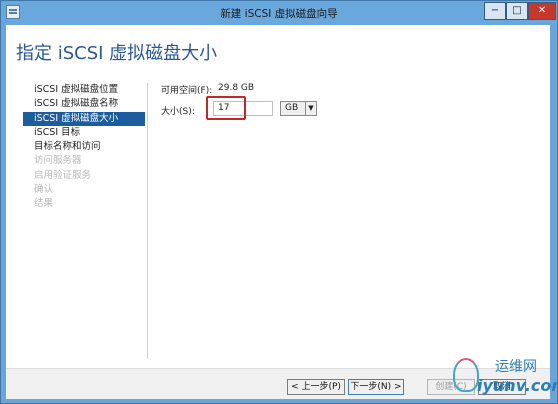 Image resolution: width=558 pixels, height=404 pixels. What do you see at coordinates (84, 118) in the screenshot?
I see `nav-step-disk-size: iSCSI 虚拟磁盘大小` at bounding box center [84, 118].